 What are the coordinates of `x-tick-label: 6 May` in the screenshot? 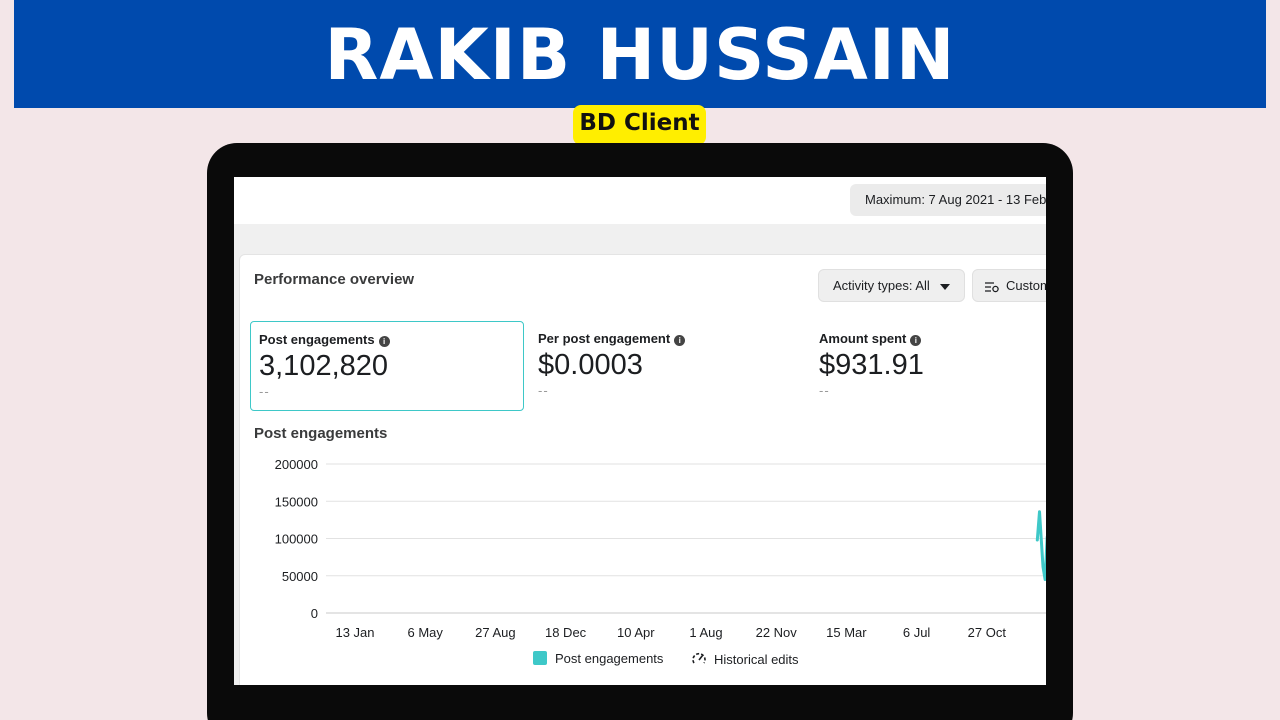 It's located at (425, 632).